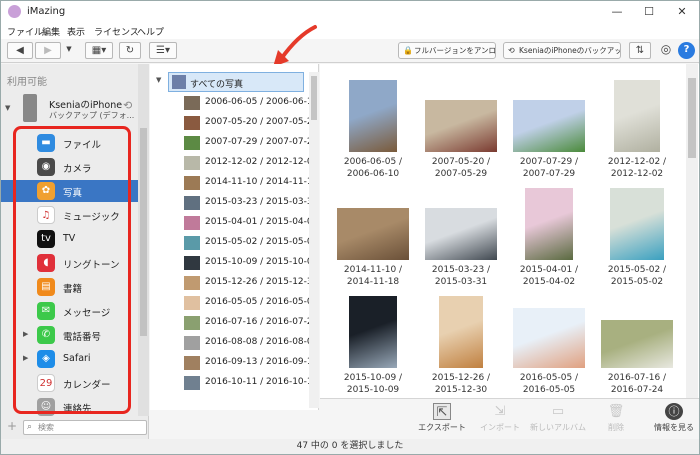 This screenshot has width=700, height=455. I want to click on tree-item: 2015-04-01 / 2015-04-02, so click(251, 223).